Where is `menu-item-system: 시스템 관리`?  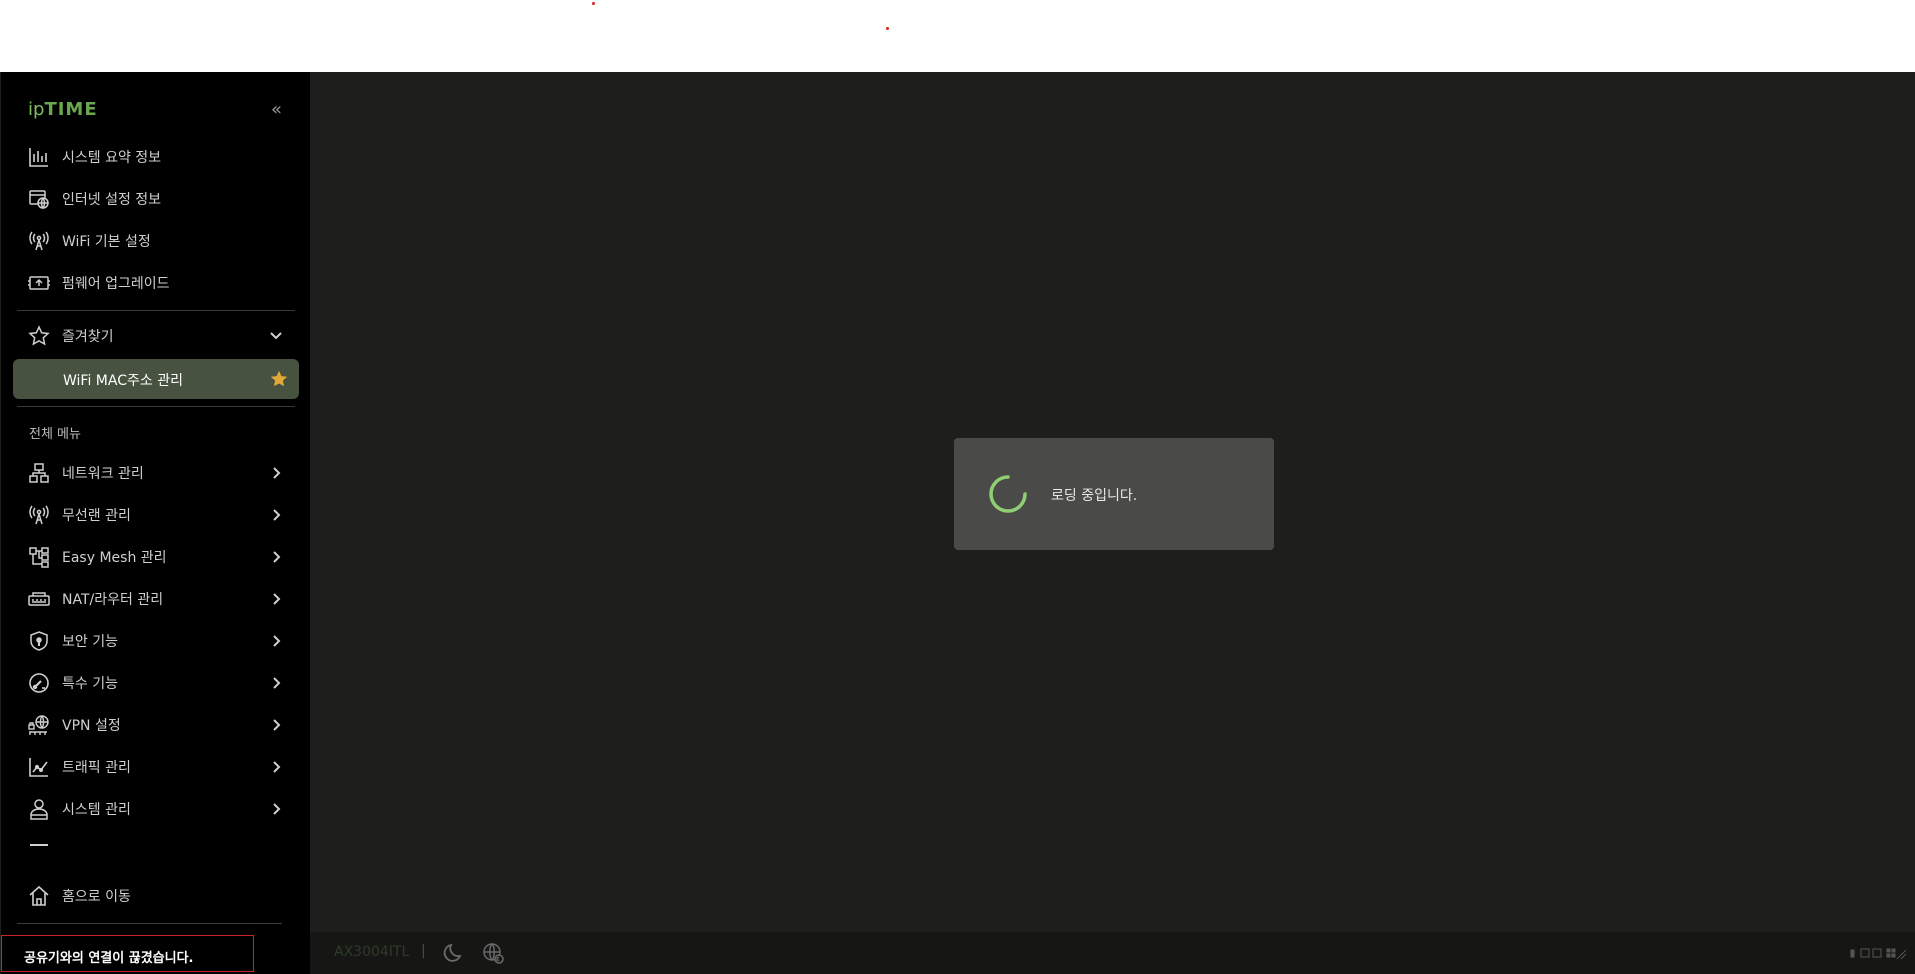 menu-item-system: 시스템 관리 is located at coordinates (79, 809).